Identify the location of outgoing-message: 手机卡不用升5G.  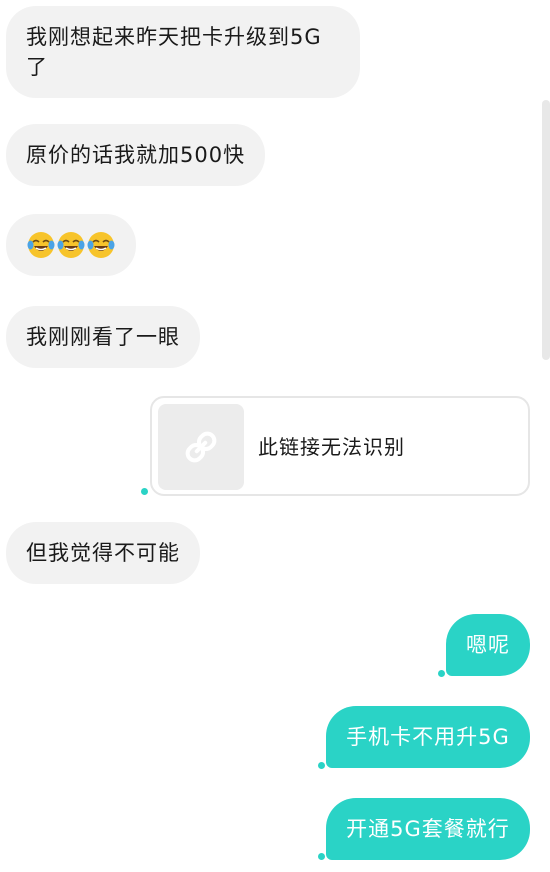
(428, 737).